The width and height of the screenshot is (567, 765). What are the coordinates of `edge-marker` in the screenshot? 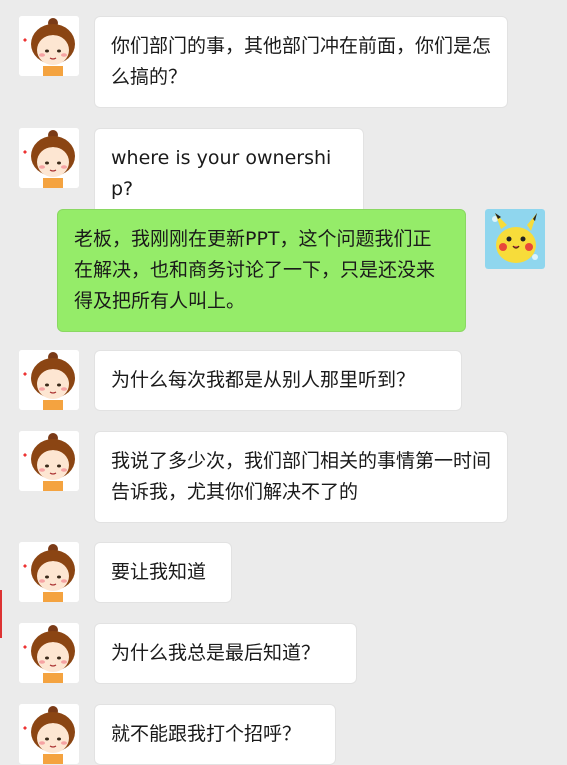 It's located at (1, 614).